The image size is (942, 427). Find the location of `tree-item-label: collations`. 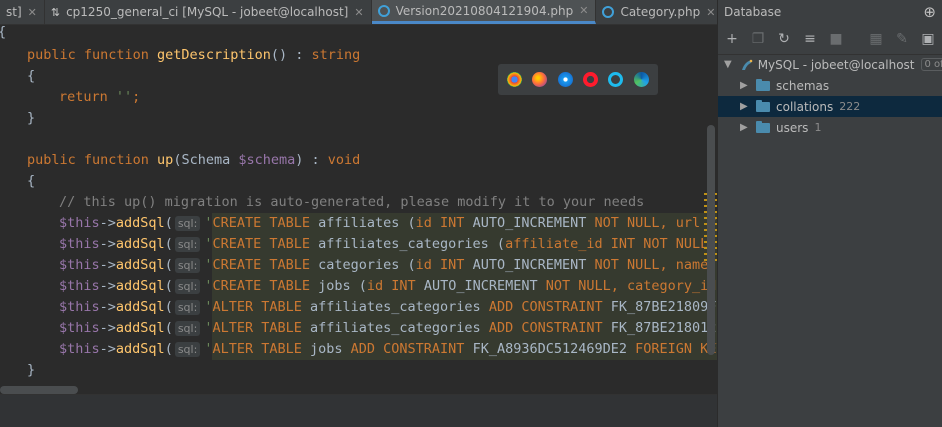

tree-item-label: collations is located at coordinates (805, 106).